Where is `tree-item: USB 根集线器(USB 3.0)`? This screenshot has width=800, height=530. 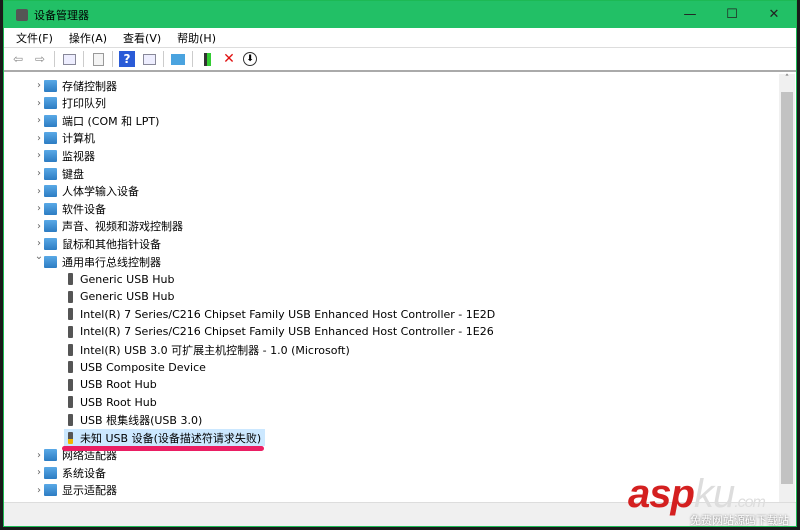
tree-item: USB 根集线器(USB 3.0) is located at coordinates (135, 419).